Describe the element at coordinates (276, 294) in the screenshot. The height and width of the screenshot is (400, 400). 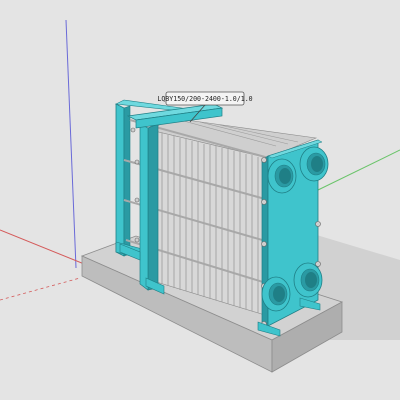
I see `nozzle-bottom-left` at that location.